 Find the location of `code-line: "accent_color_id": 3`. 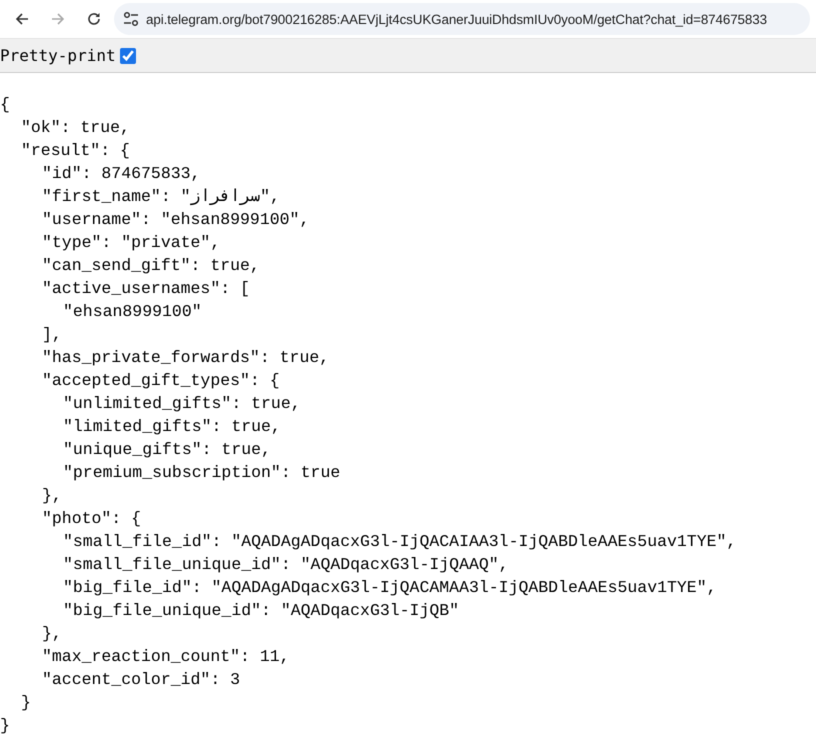

code-line: "accent_color_id": 3 is located at coordinates (141, 680).